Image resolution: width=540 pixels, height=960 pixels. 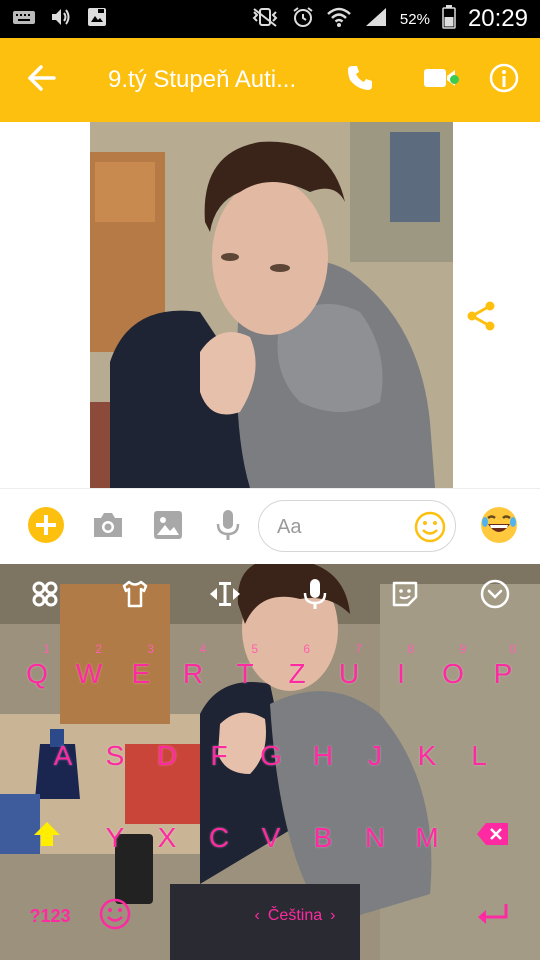 I want to click on voice-message-button, so click(x=228, y=527).